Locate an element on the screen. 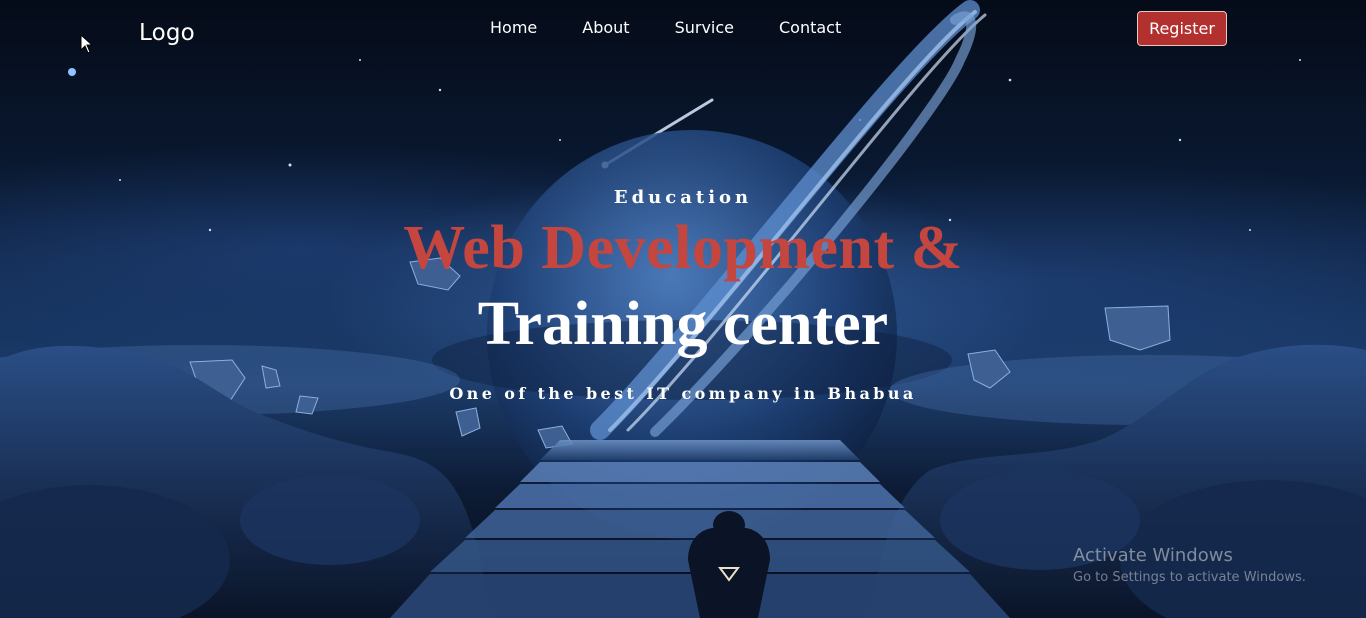 This screenshot has width=1366, height=618. register-button: Register is located at coordinates (1182, 28).